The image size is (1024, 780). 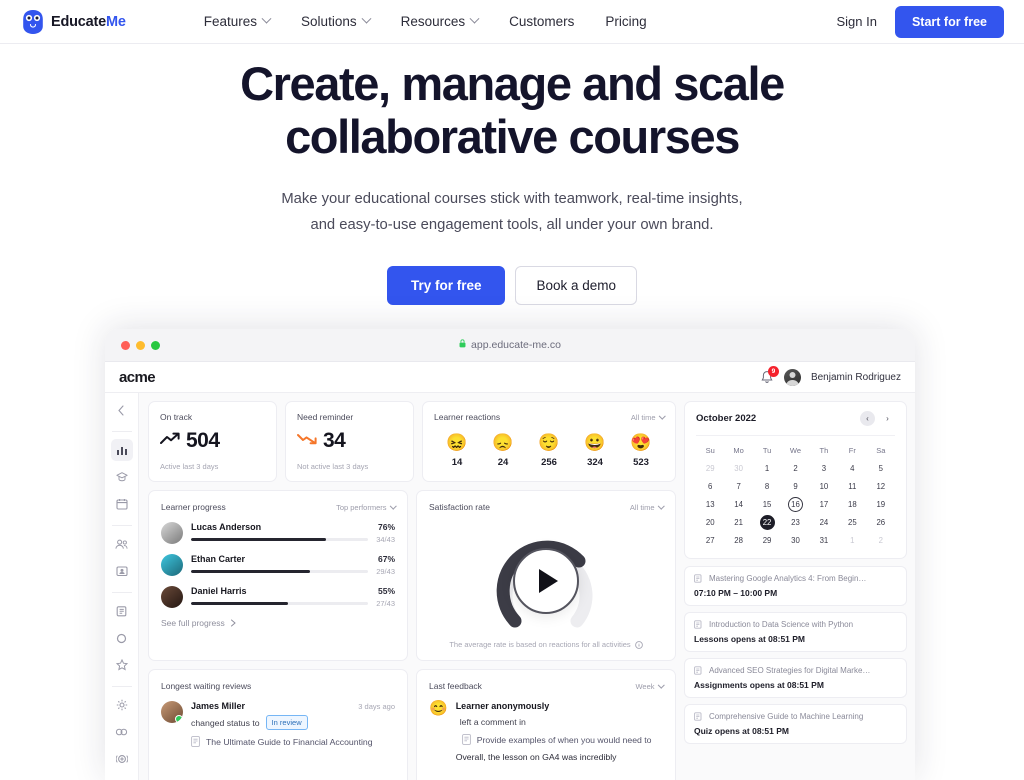 I want to click on calendar-day: 19, so click(x=881, y=504).